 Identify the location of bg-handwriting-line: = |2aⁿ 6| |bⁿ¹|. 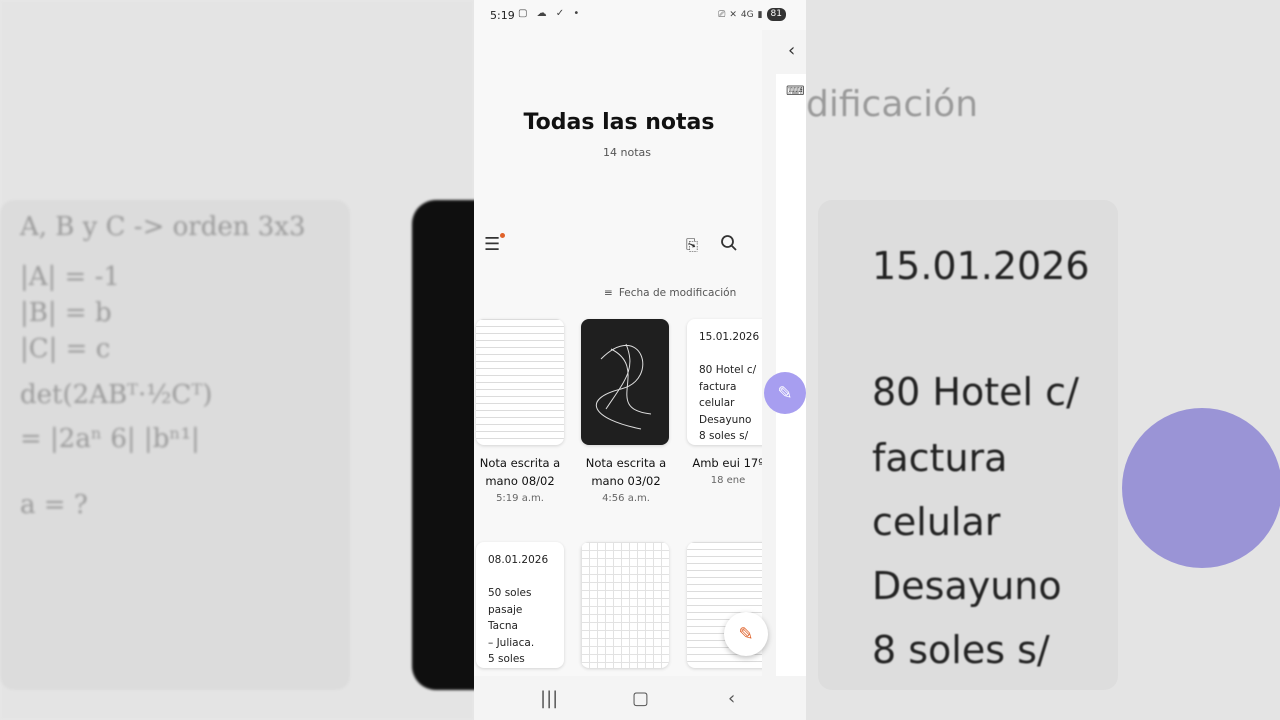
(110, 439).